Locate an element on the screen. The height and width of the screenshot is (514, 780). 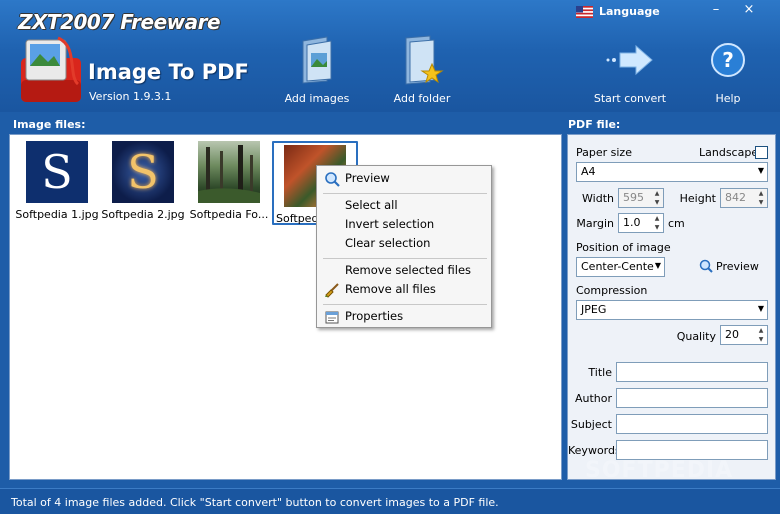
add-images-label: Add images is located at coordinates (317, 98).